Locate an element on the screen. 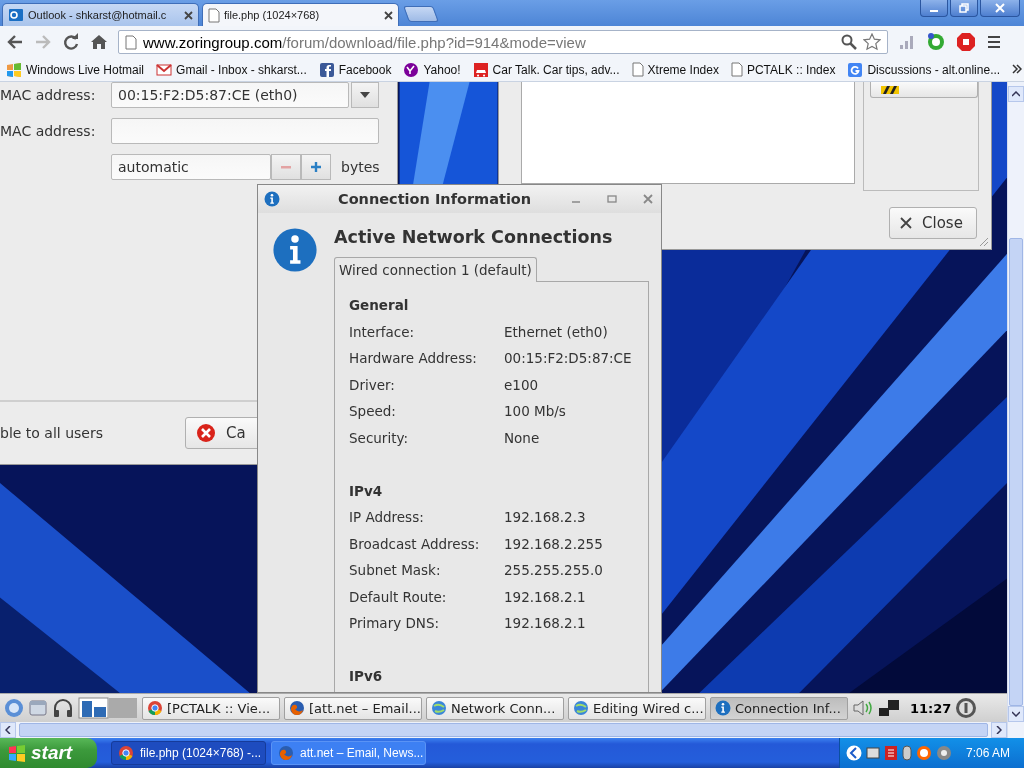 The width and height of the screenshot is (1024, 768). dropdown-button is located at coordinates (365, 95).